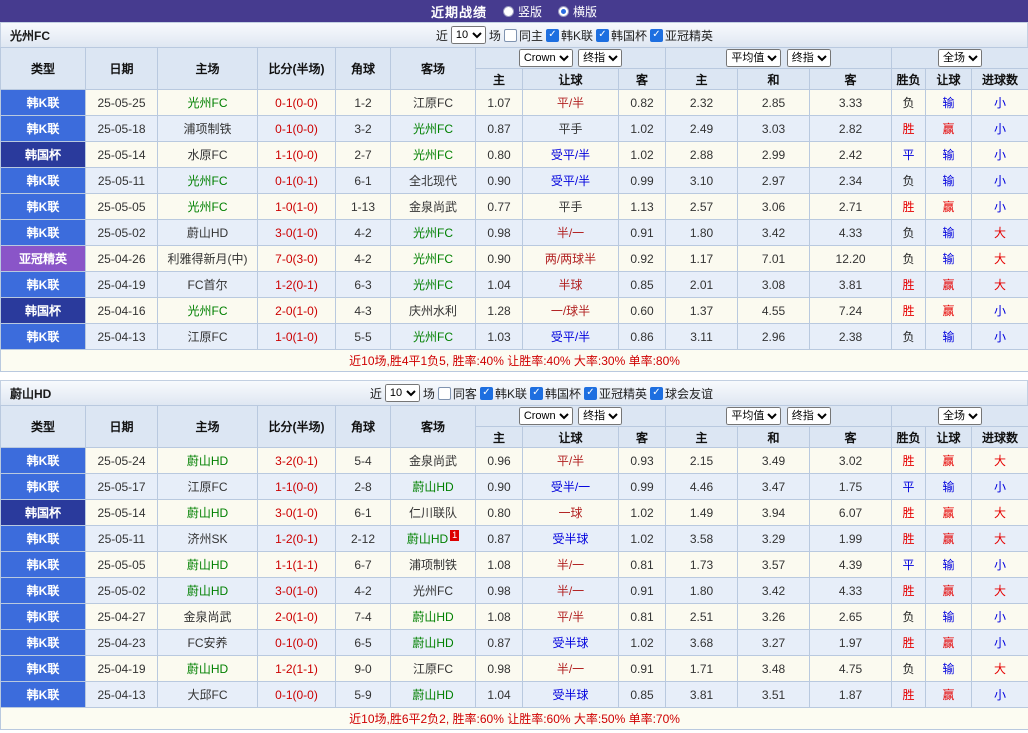  Describe the element at coordinates (909, 694) in the screenshot. I see `match-result: 胜` at that location.